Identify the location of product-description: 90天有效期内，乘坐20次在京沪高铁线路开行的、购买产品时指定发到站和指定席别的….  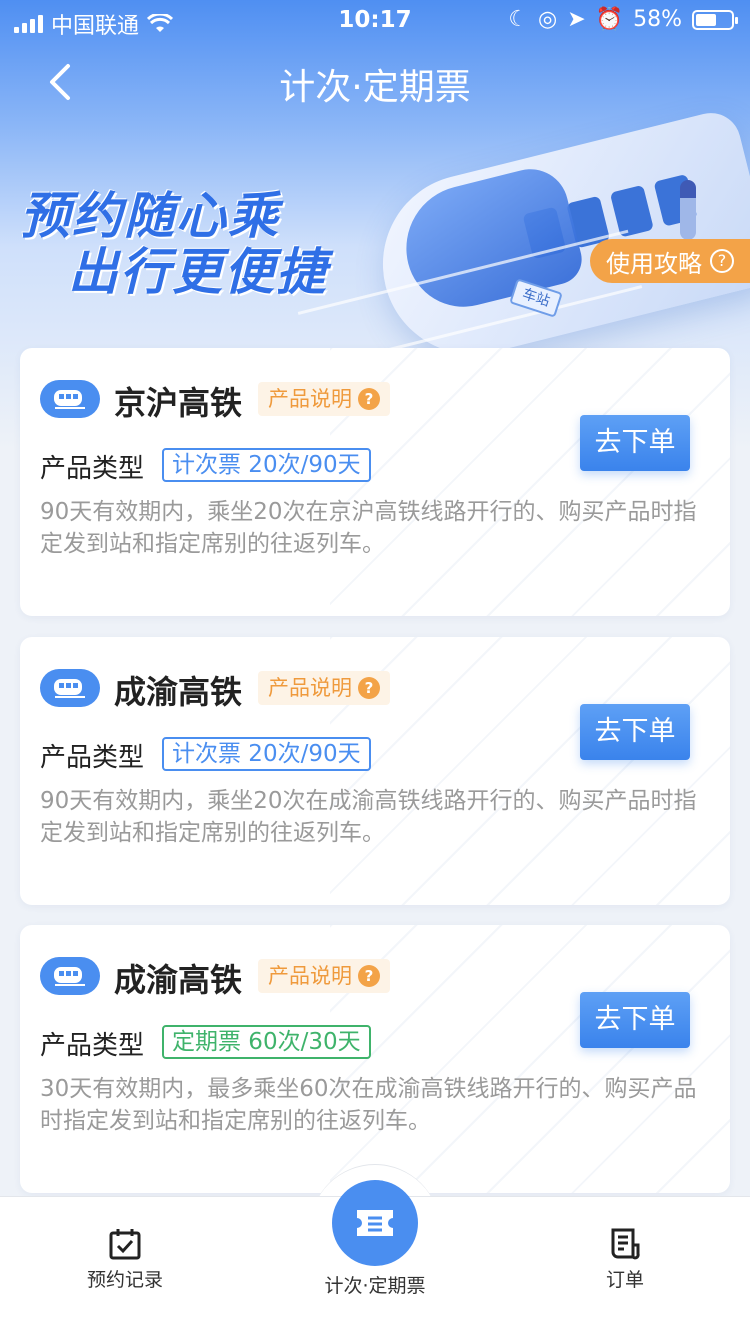
(368, 528).